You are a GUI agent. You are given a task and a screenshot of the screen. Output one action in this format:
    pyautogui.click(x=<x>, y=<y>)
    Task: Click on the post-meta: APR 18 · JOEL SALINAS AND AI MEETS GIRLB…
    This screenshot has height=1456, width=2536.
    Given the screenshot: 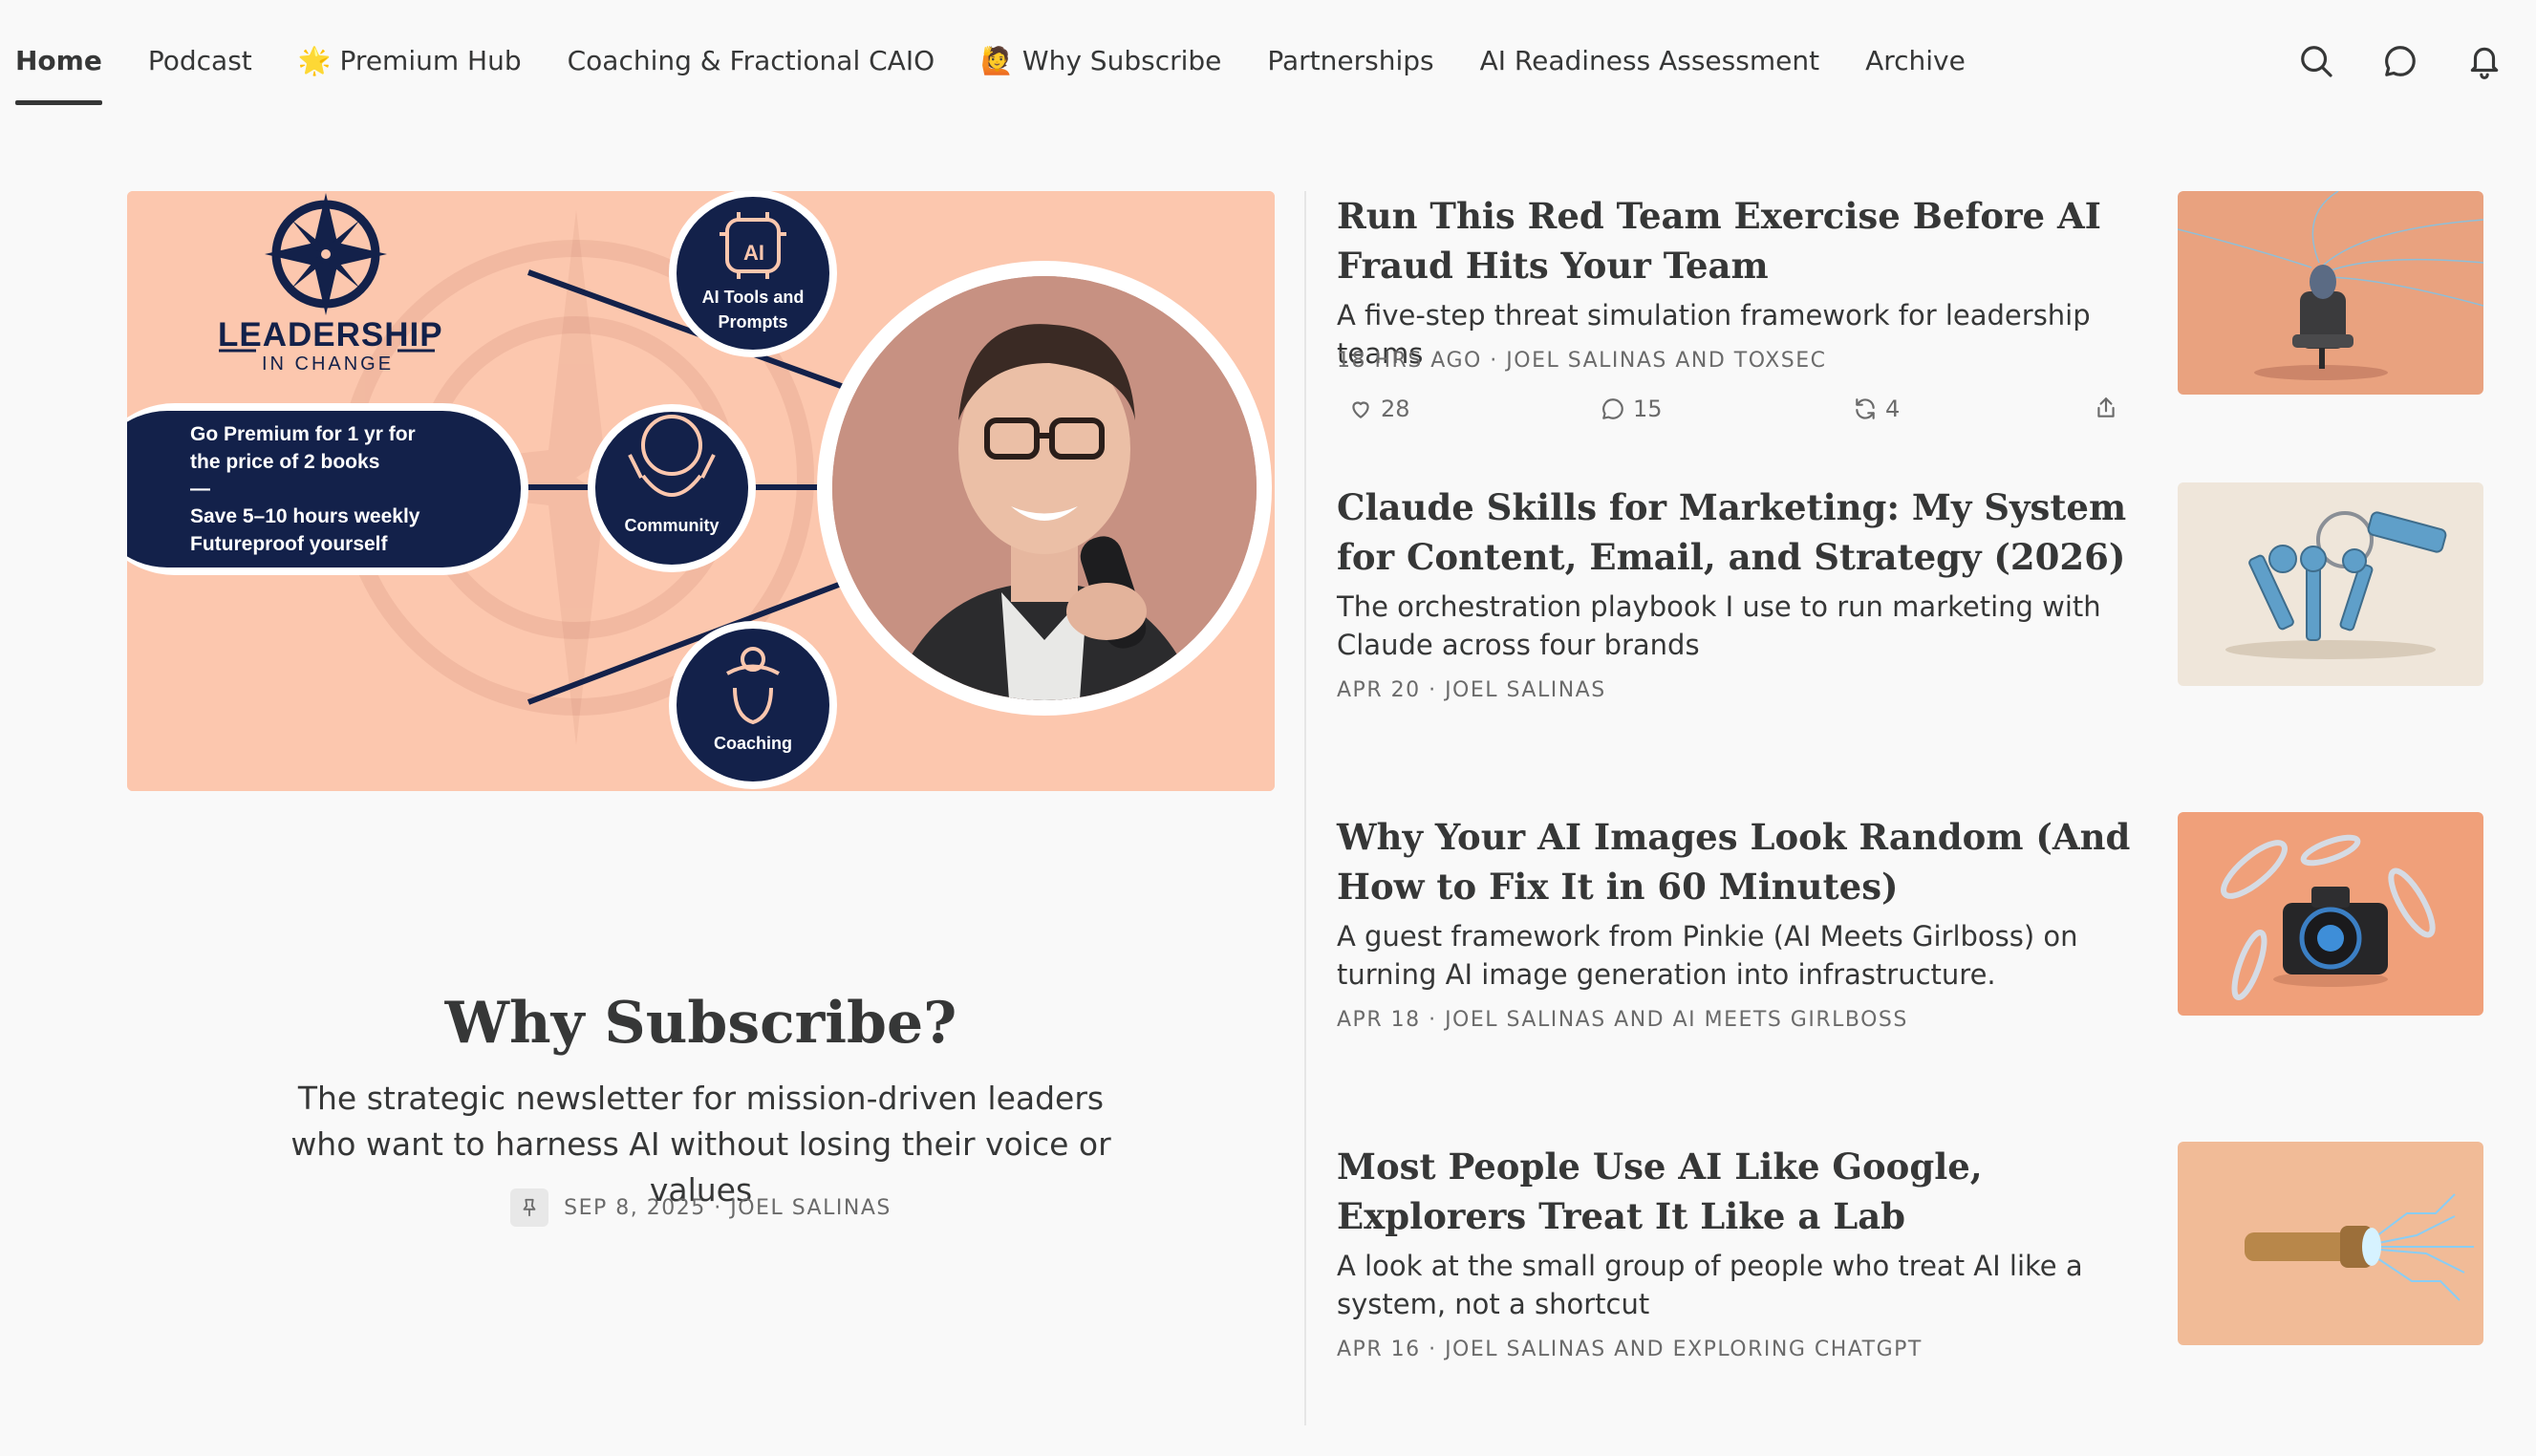 What is the action you would take?
    pyautogui.click(x=1622, y=1020)
    